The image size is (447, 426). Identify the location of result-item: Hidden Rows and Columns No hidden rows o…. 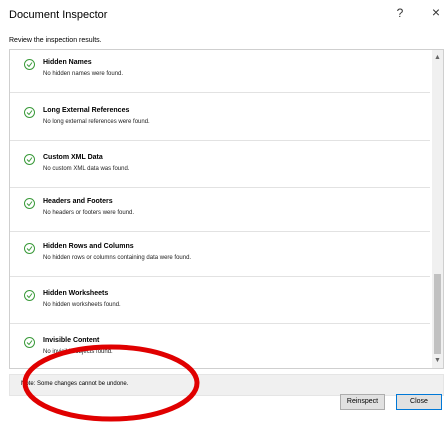
(220, 255).